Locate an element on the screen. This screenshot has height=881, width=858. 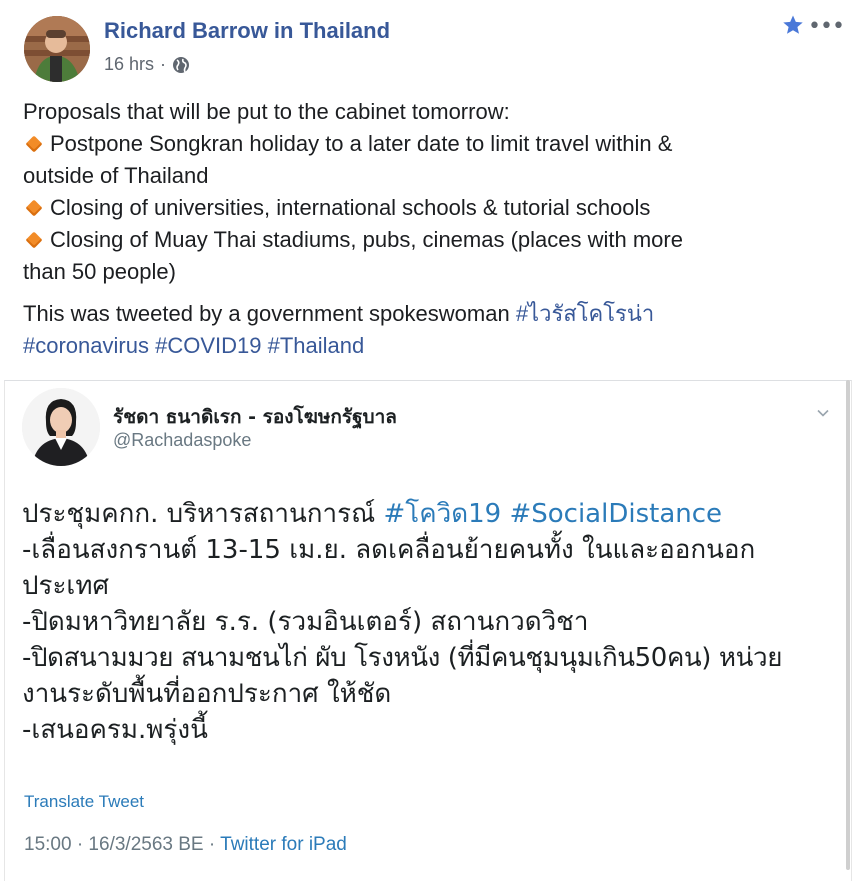
author-name: Richard Barrow in Thailand is located at coordinates (247, 31).